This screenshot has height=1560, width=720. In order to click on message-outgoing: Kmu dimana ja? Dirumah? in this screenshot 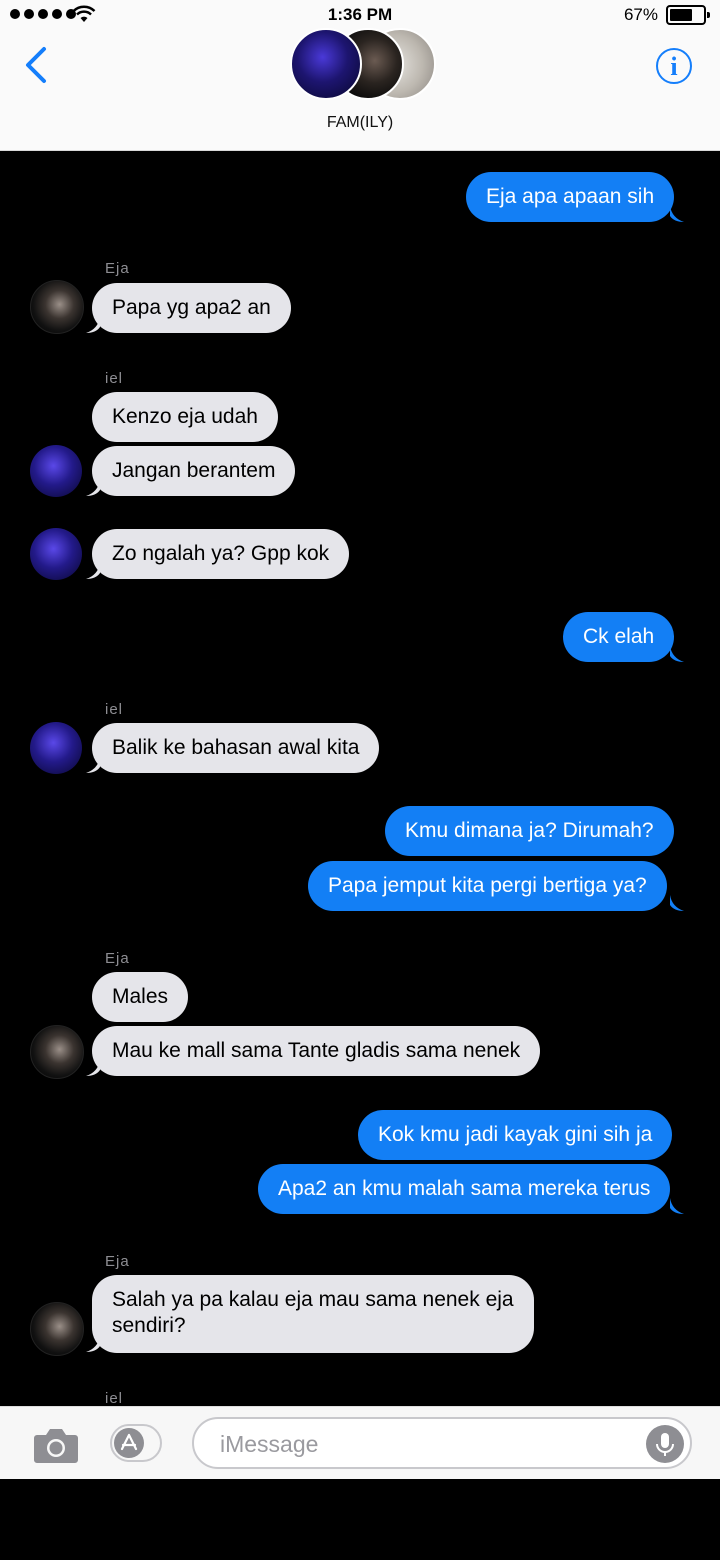, I will do `click(529, 831)`.